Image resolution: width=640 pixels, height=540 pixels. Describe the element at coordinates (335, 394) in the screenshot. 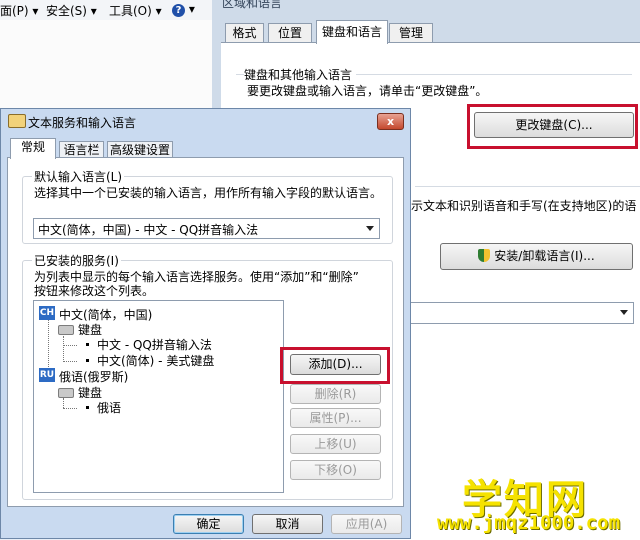

I see `remove-button: 删除(R)` at that location.